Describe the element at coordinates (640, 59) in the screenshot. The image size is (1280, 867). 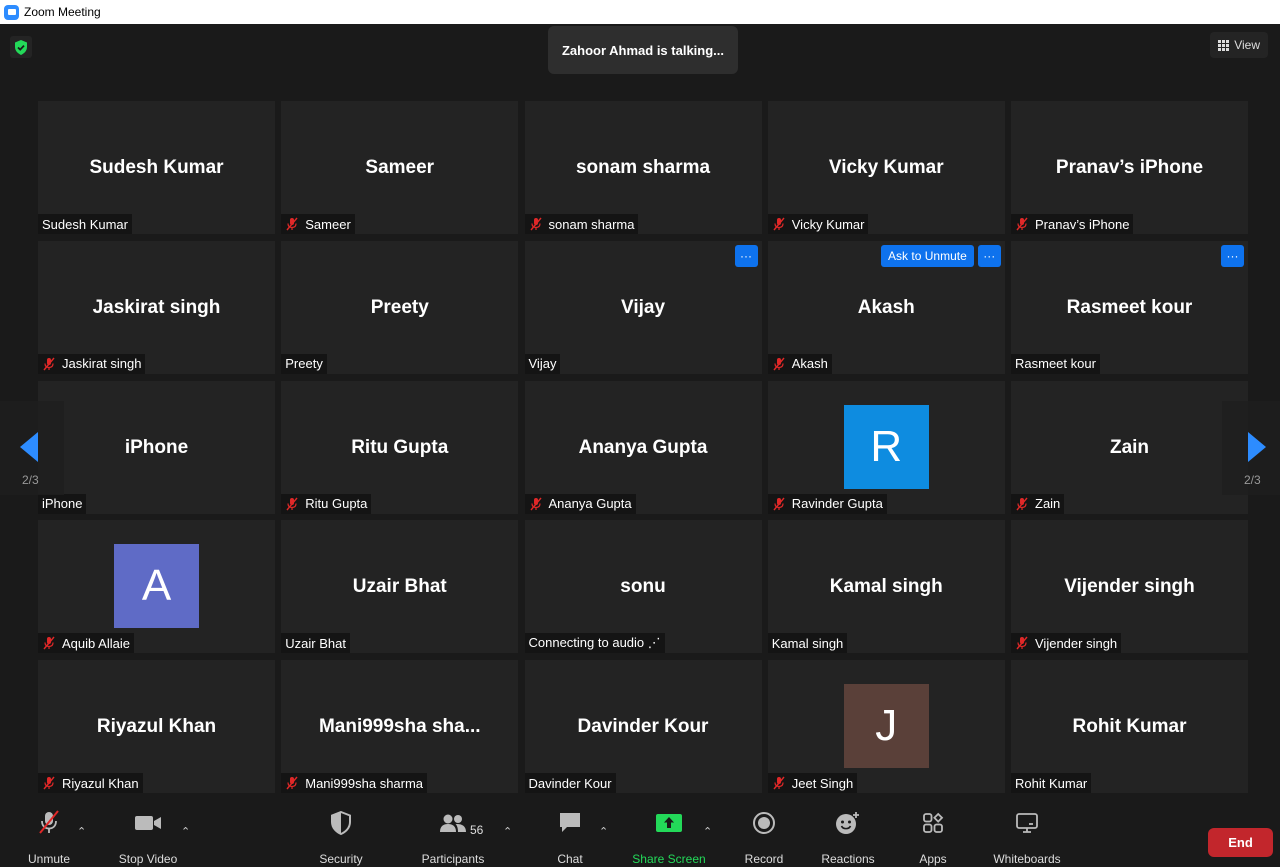
I see `meeting-topbar: Zahoor Ahmad is talking... View` at that location.